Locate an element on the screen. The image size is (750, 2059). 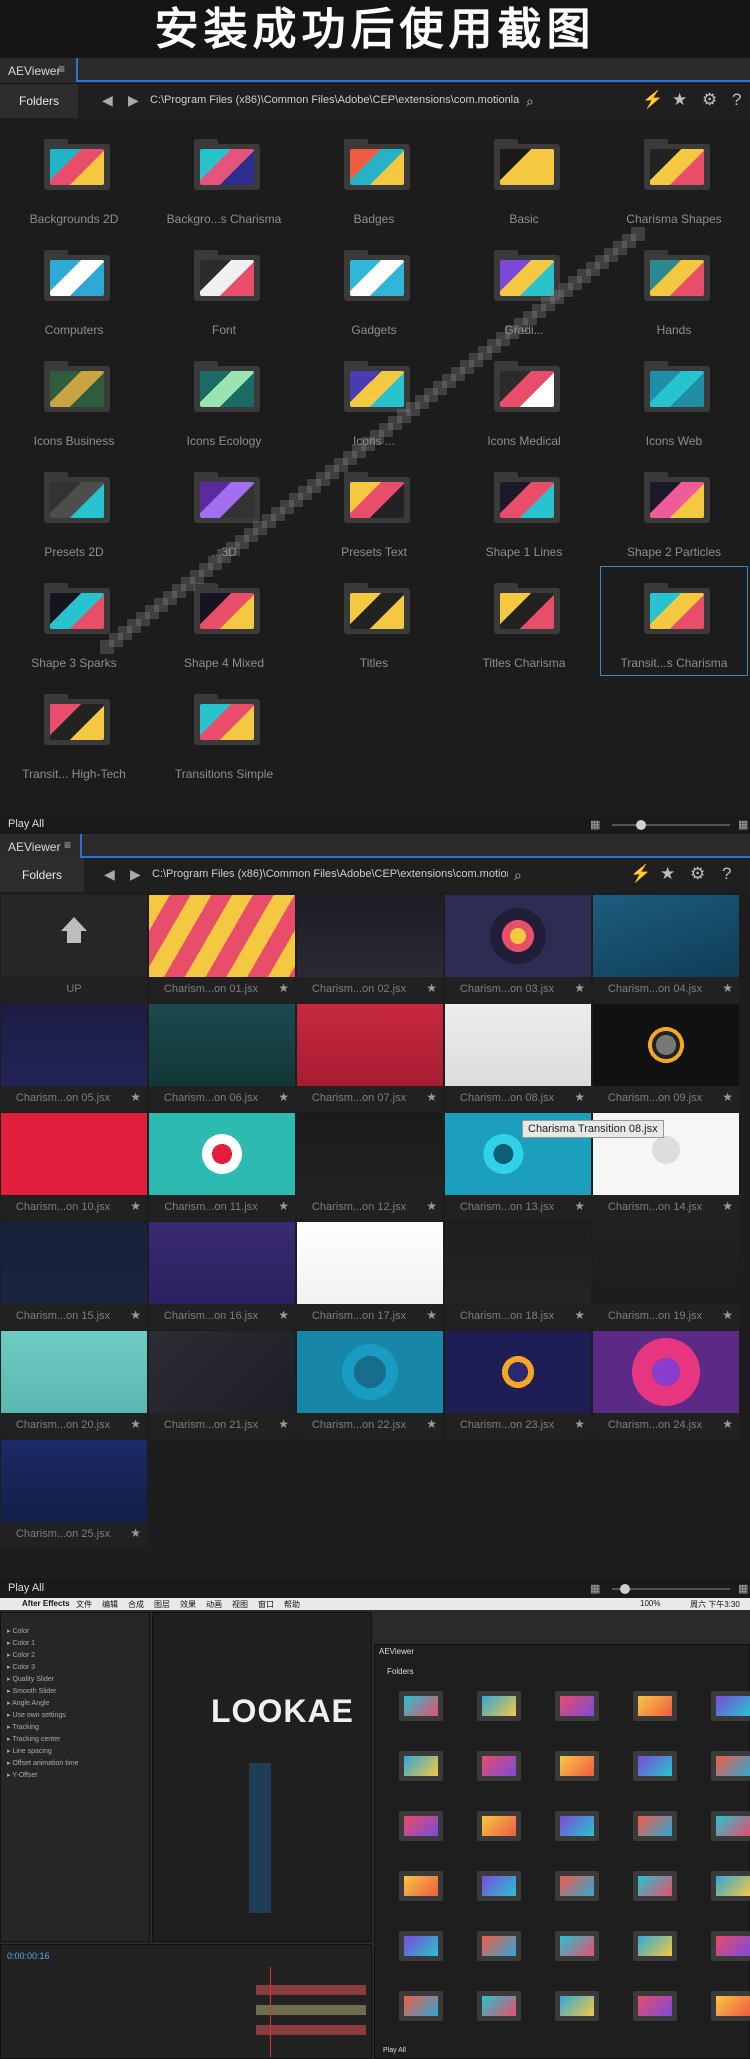
ae-menu-item: 编辑 is located at coordinates (110, 1604).